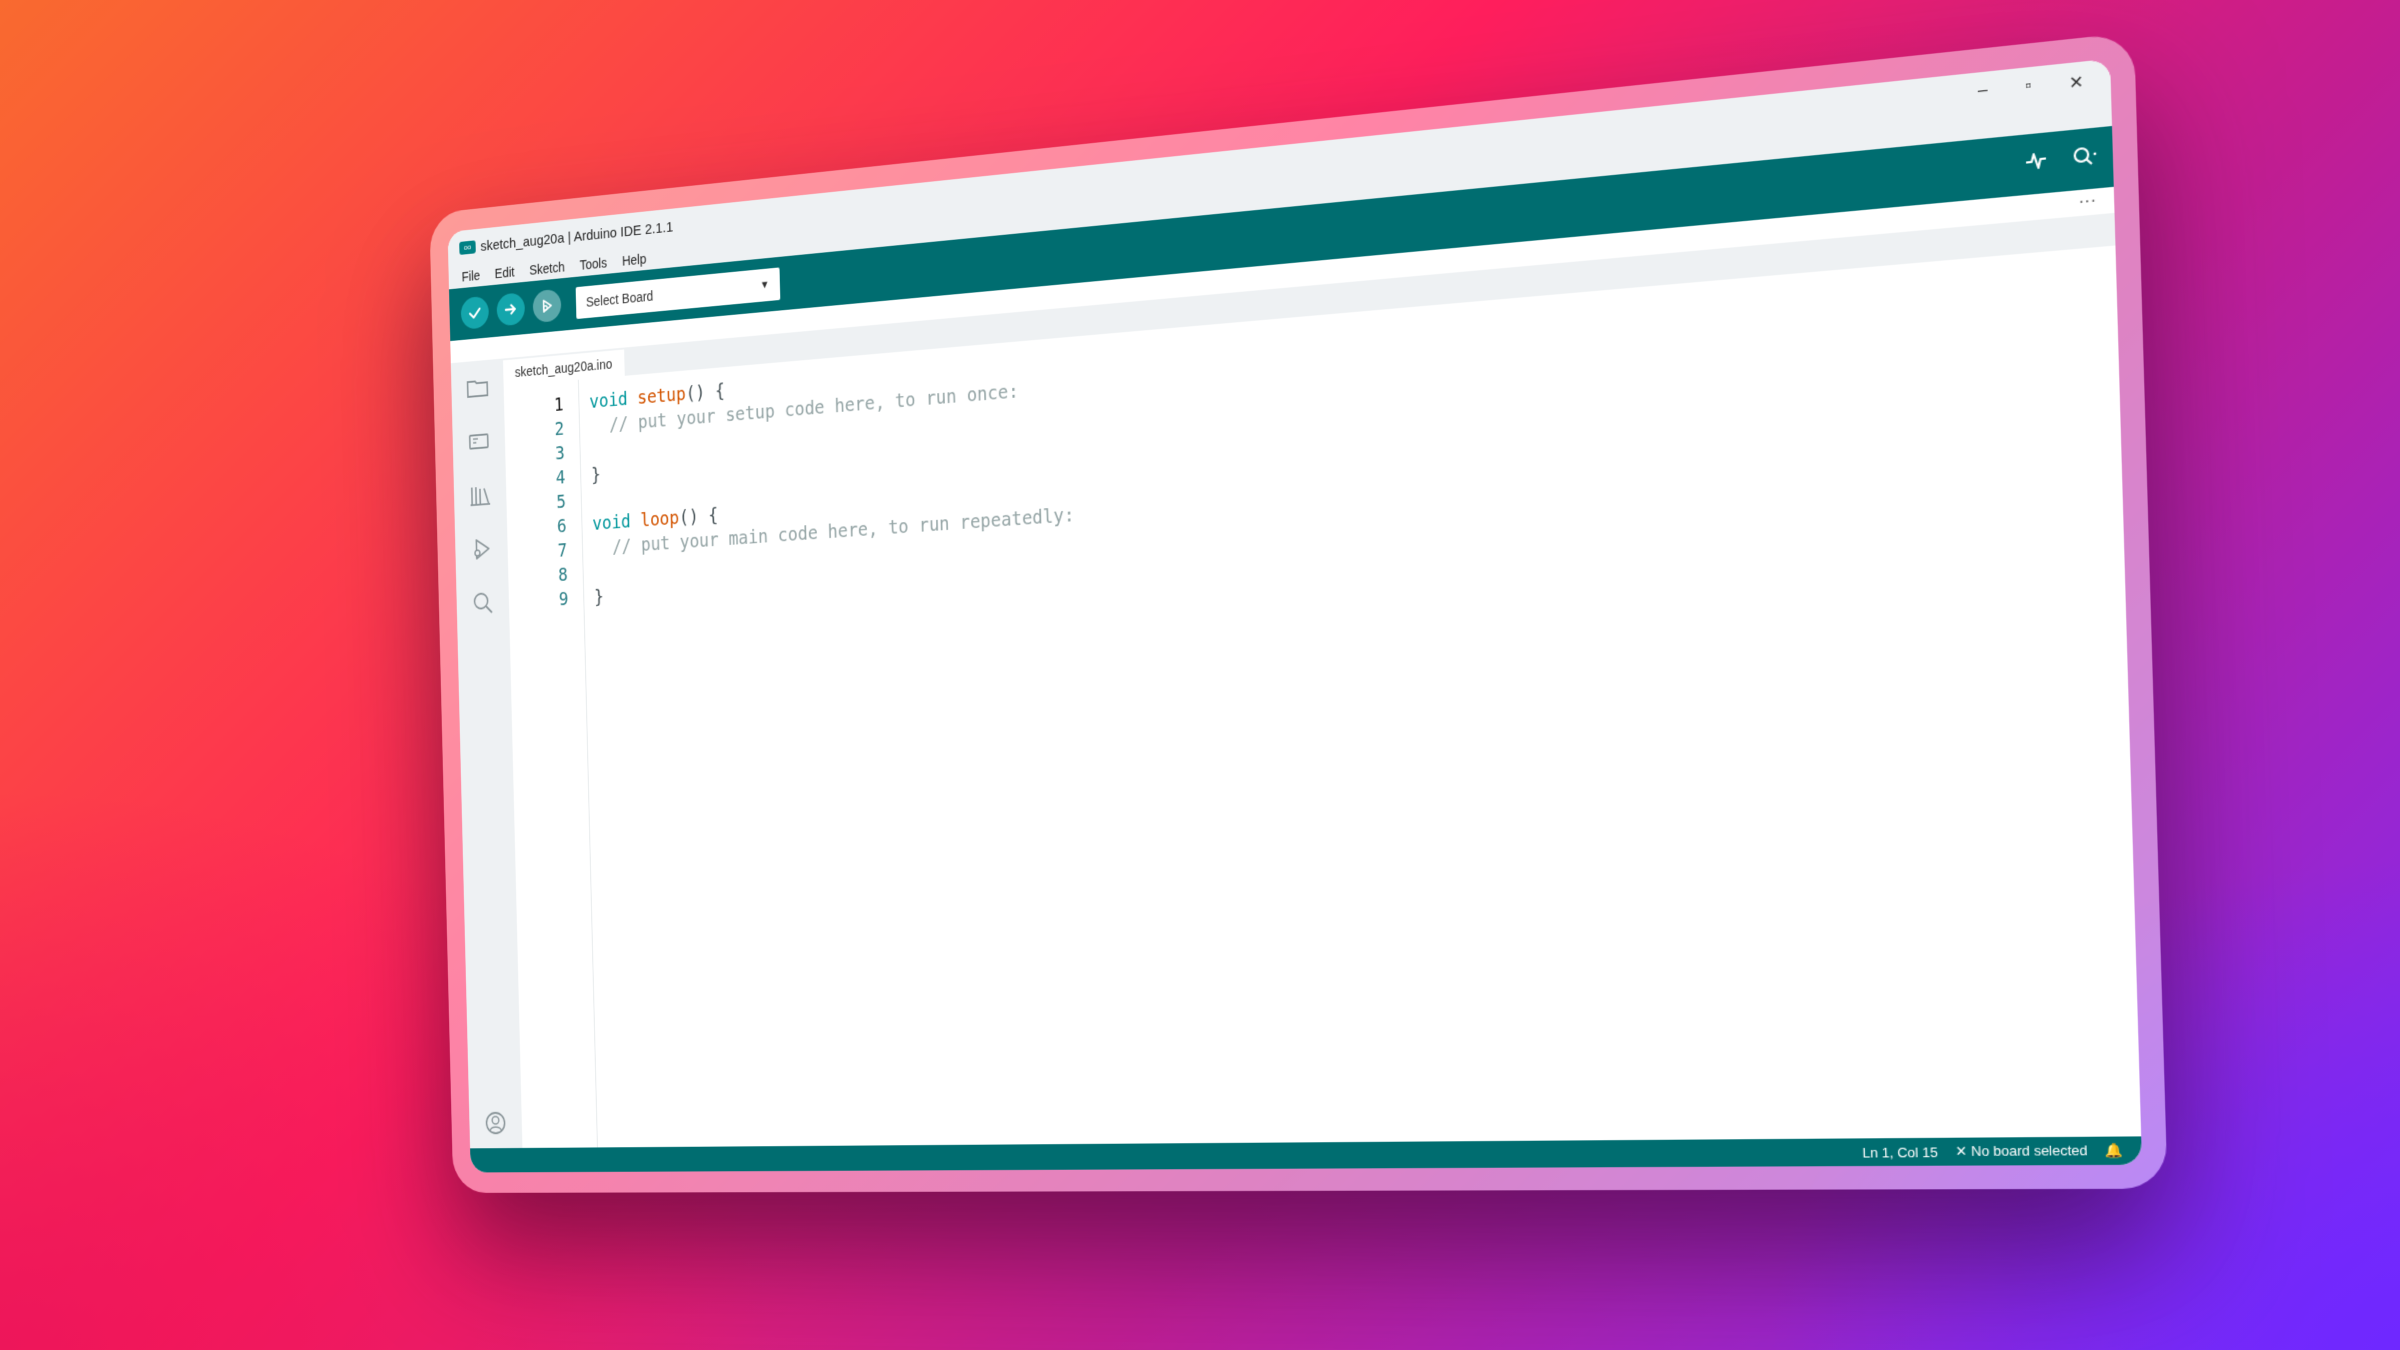 The height and width of the screenshot is (1350, 2400). What do you see at coordinates (471, 276) in the screenshot?
I see `menu-file: File` at bounding box center [471, 276].